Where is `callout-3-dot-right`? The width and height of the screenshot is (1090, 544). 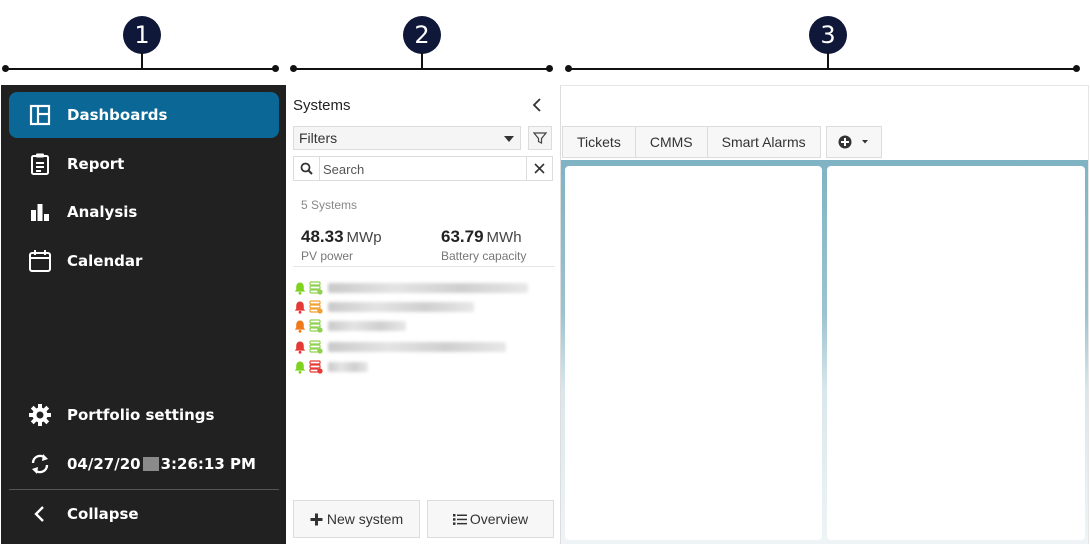 callout-3-dot-right is located at coordinates (1076, 68).